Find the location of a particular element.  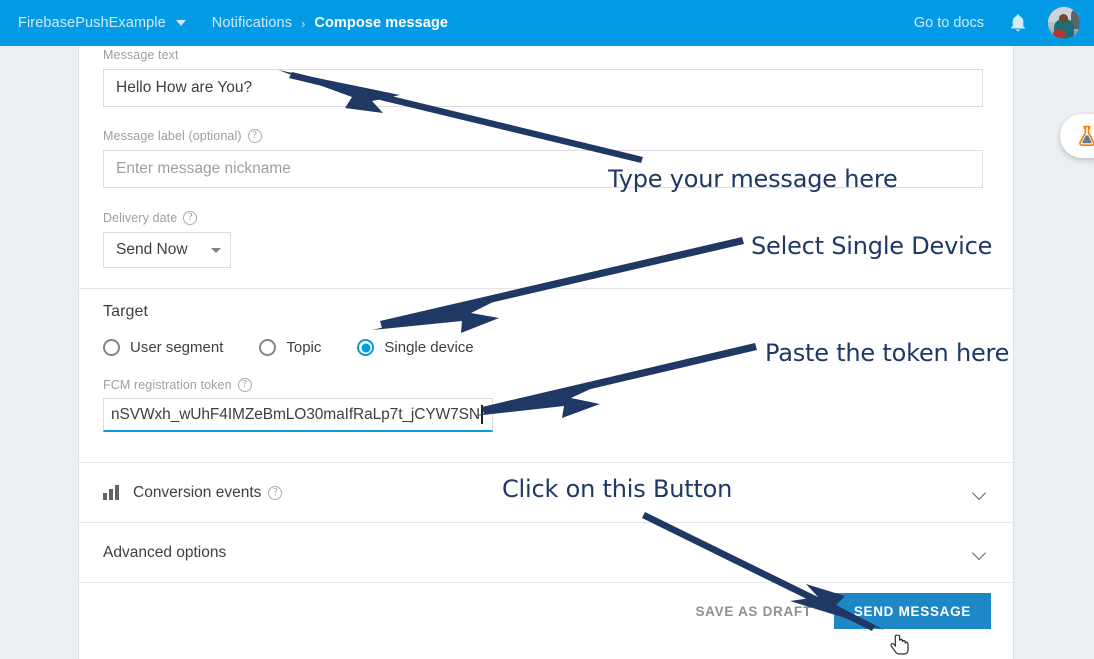

user-avatar is located at coordinates (1064, 23).